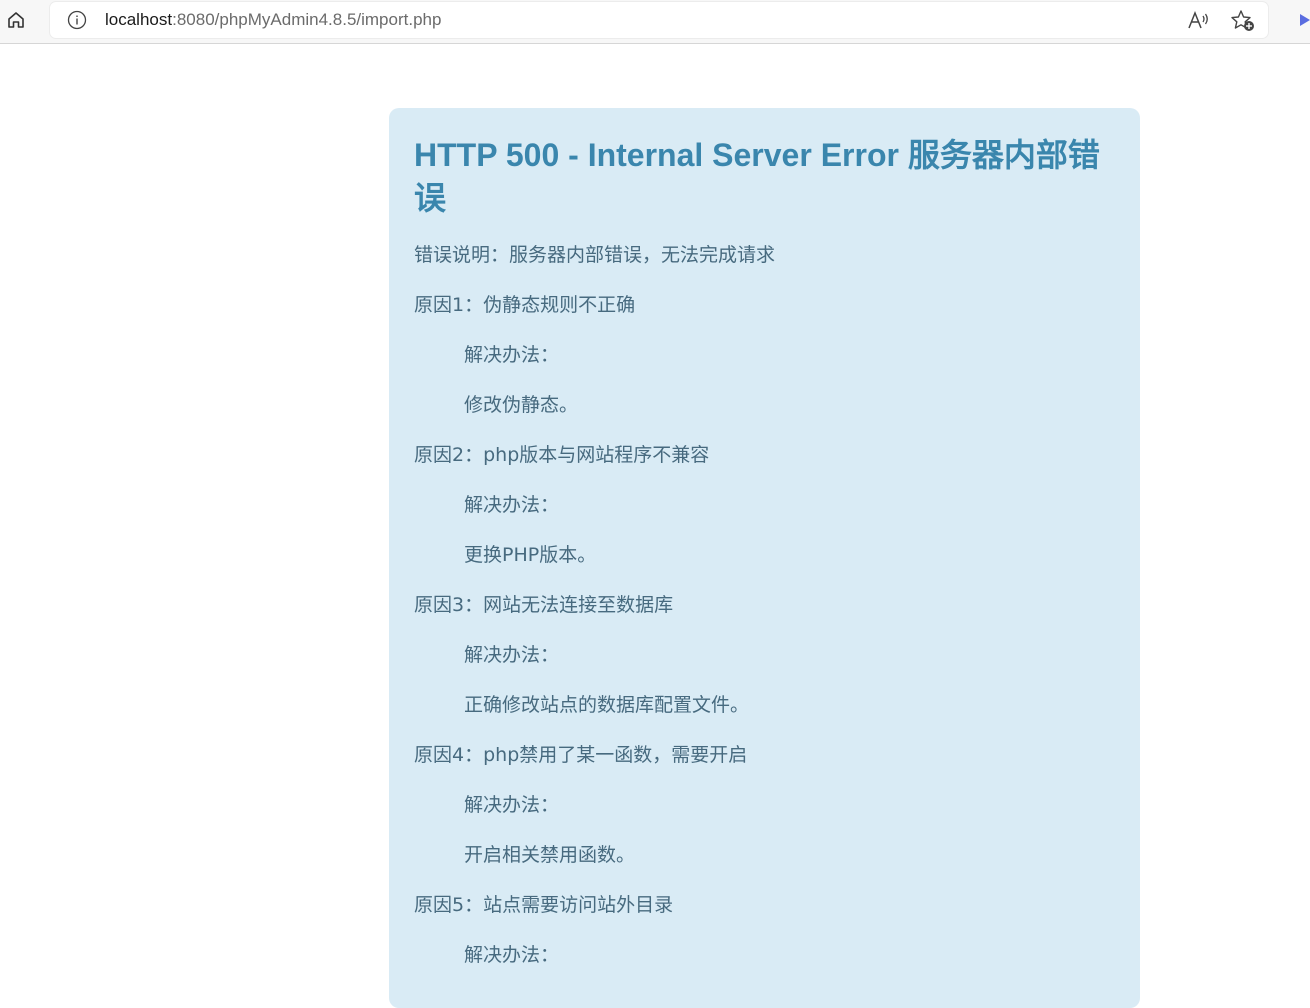 The width and height of the screenshot is (1310, 1008). I want to click on cause-3: 原因3：网站无法连接至数据库, so click(544, 605).